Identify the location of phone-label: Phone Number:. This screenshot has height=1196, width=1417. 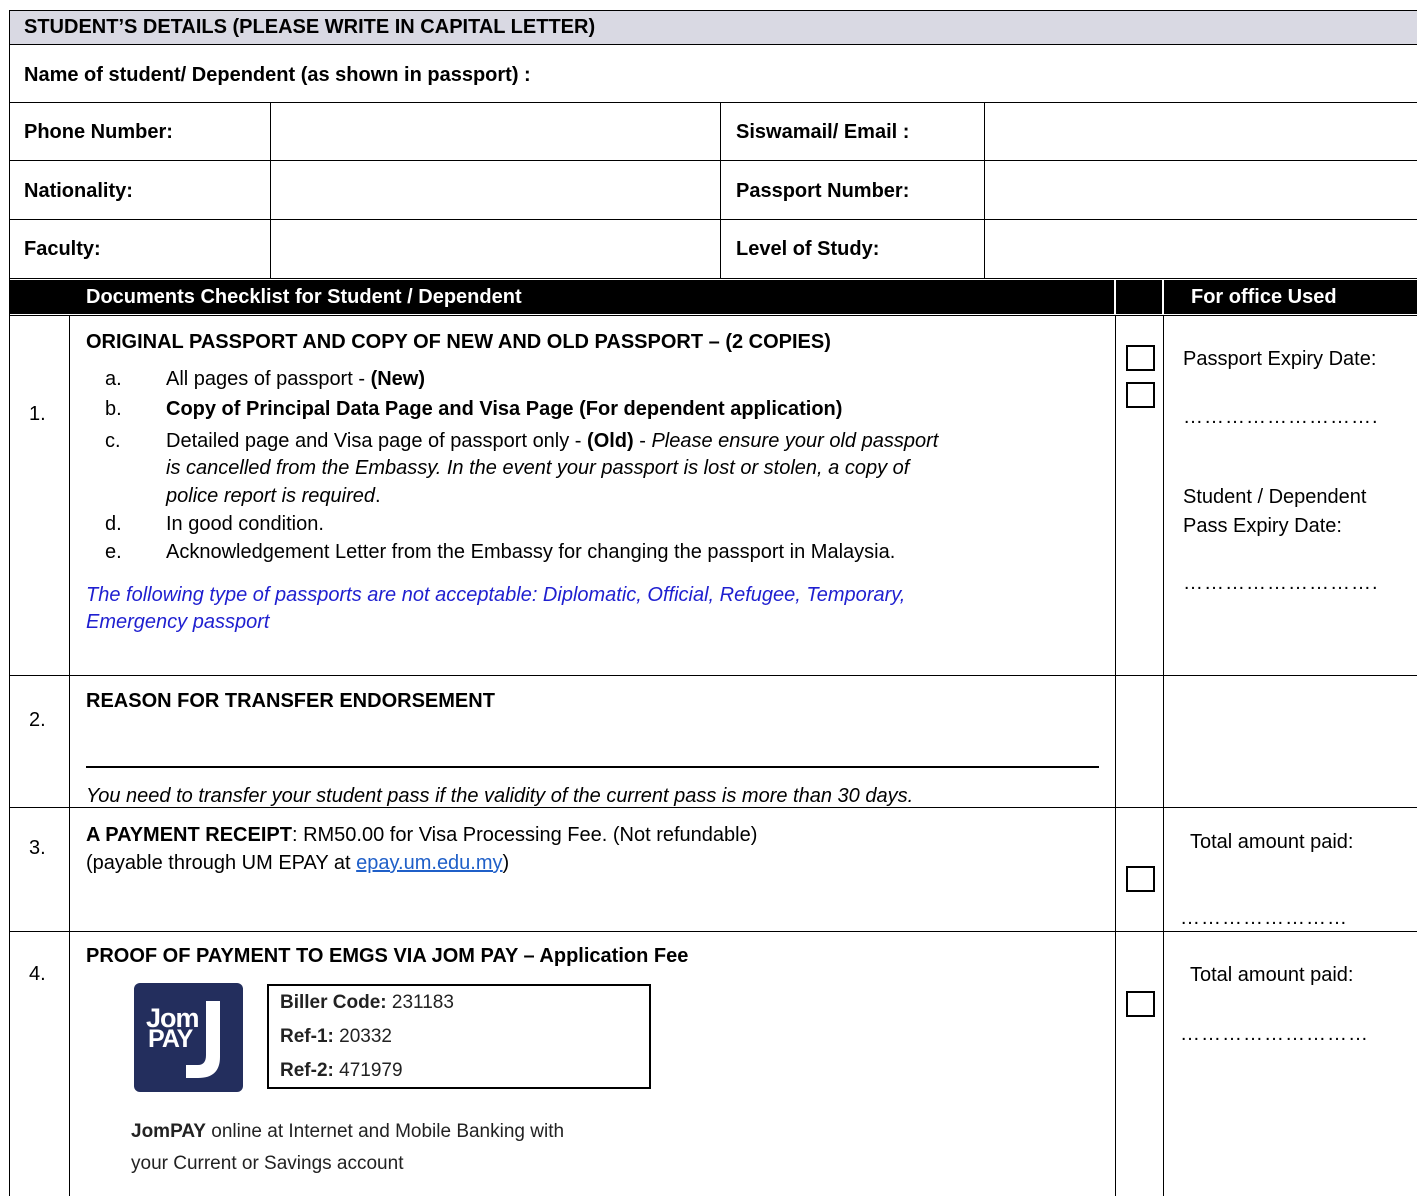
(98, 132).